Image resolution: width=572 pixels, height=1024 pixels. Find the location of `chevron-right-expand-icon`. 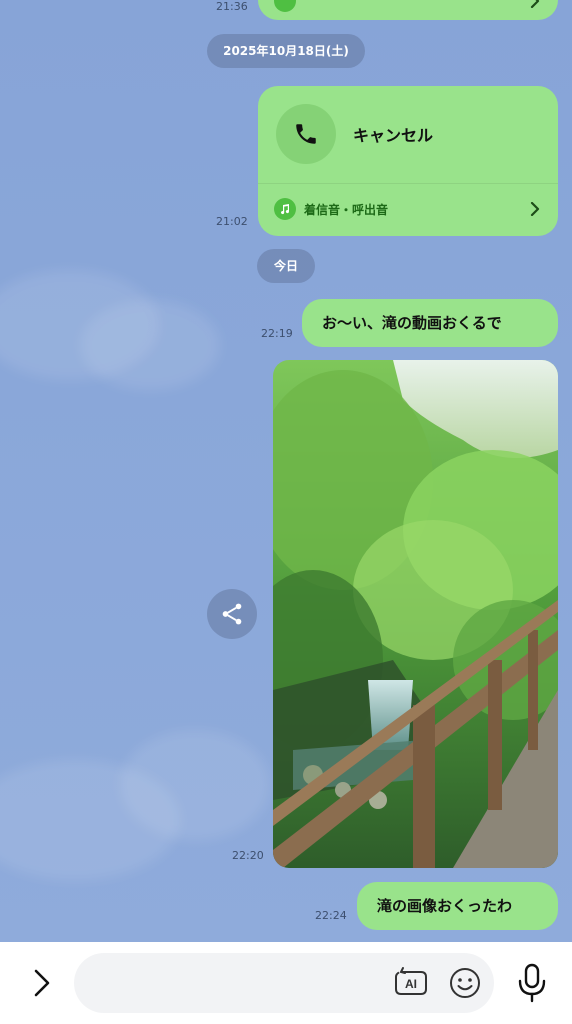

chevron-right-expand-icon is located at coordinates (42, 983).